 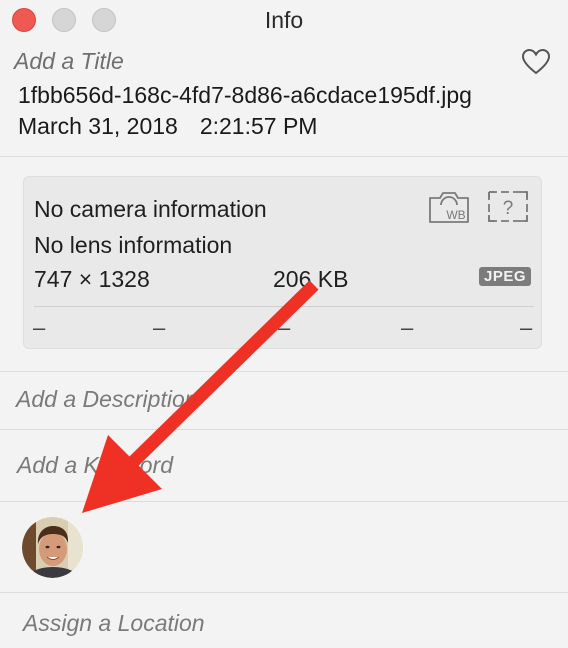 I want to click on title-bar: Info, so click(x=284, y=21).